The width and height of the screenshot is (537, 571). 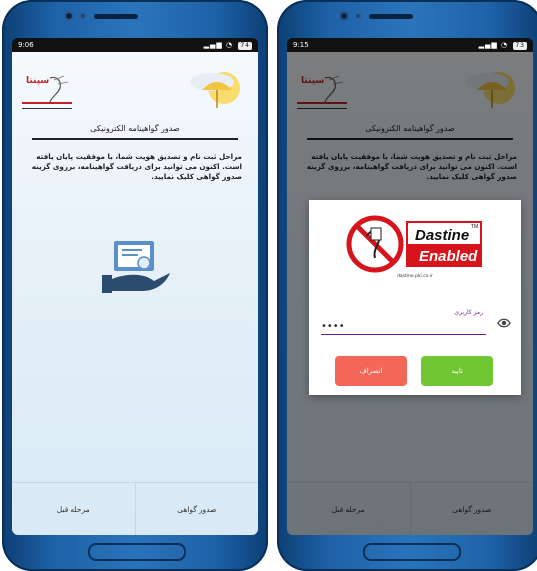 What do you see at coordinates (415, 276) in the screenshot?
I see `dastine-url: dastine.pki.co.ir` at bounding box center [415, 276].